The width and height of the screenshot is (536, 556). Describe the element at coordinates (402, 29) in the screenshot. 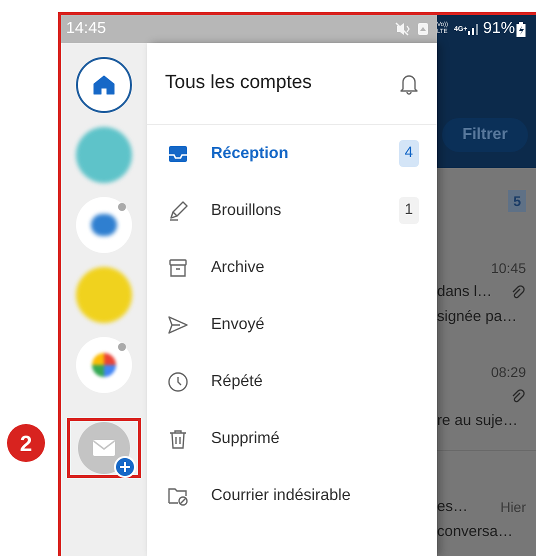

I see `mute-vibrate-icon` at that location.